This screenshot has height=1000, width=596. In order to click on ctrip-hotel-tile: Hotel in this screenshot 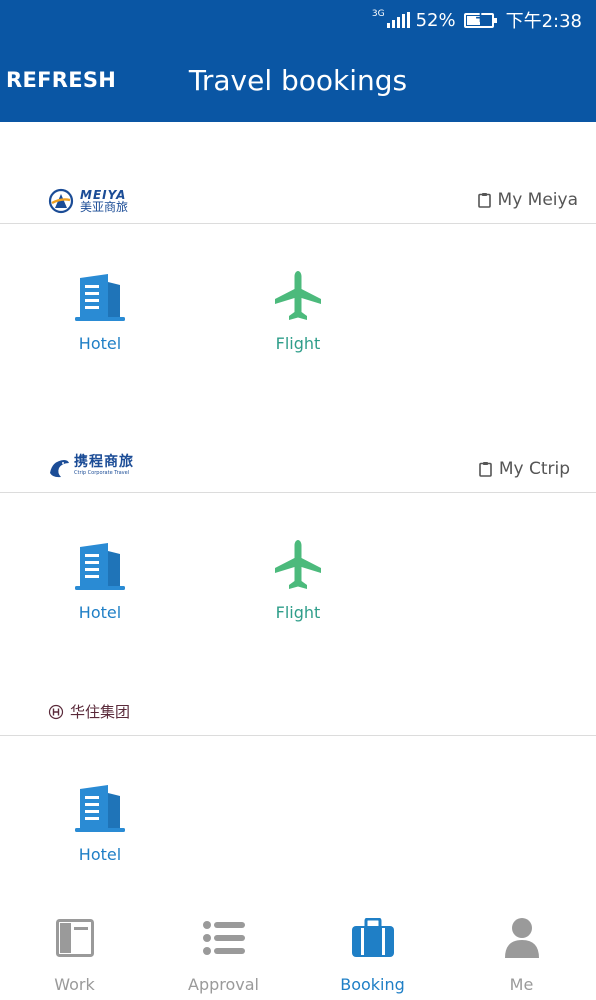, I will do `click(100, 576)`.